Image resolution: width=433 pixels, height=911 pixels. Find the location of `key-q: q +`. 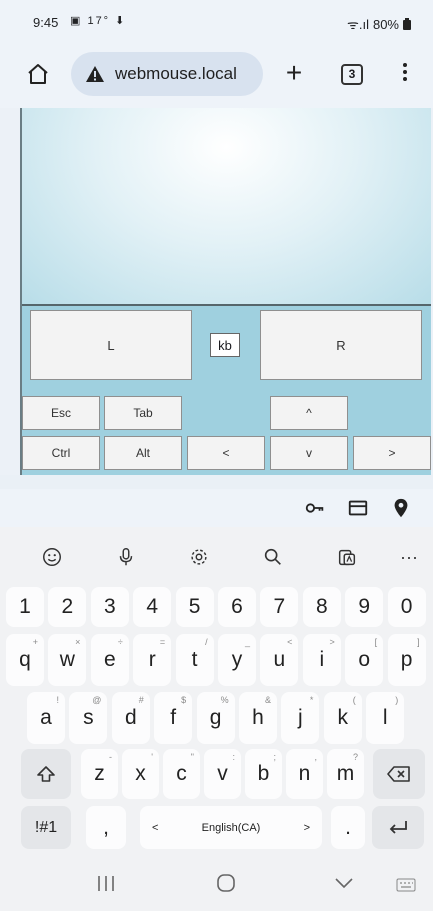

key-q: q + is located at coordinates (25, 660).